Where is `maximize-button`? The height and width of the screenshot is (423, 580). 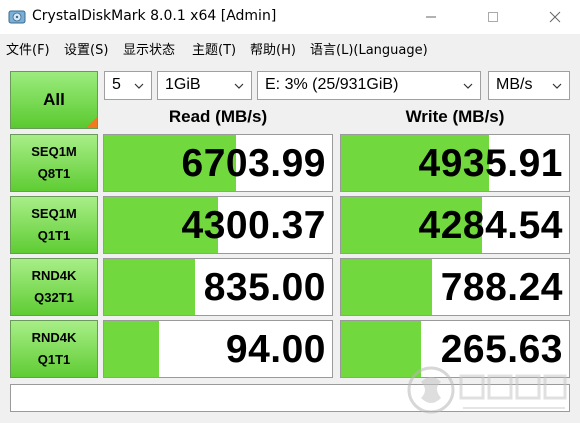
maximize-button is located at coordinates (493, 17).